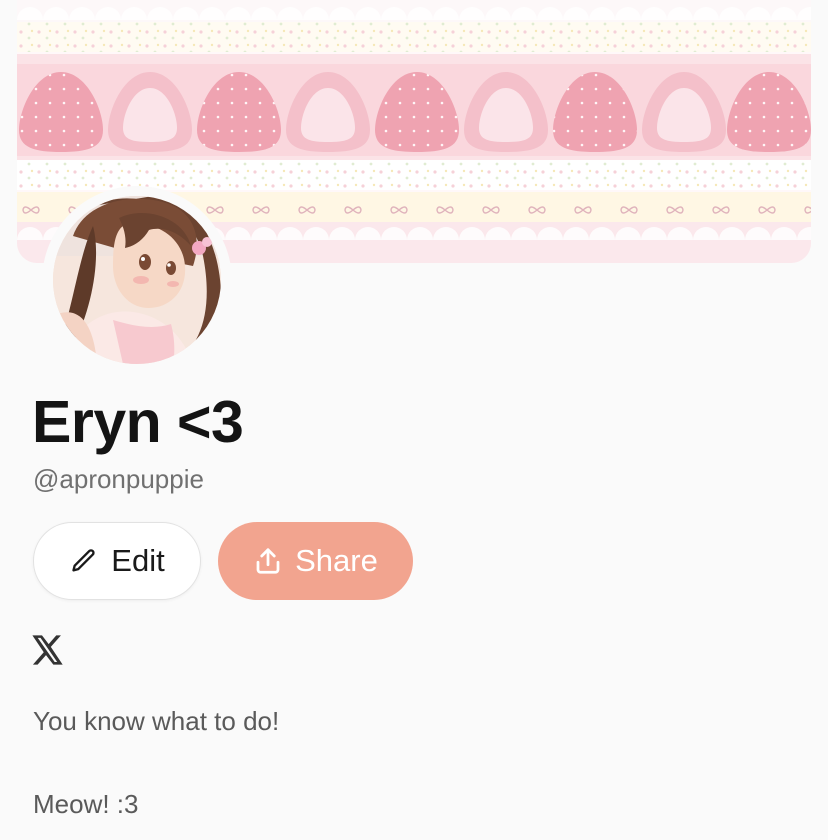  Describe the element at coordinates (86, 804) in the screenshot. I see `bio-text-line: Meow! :3` at that location.